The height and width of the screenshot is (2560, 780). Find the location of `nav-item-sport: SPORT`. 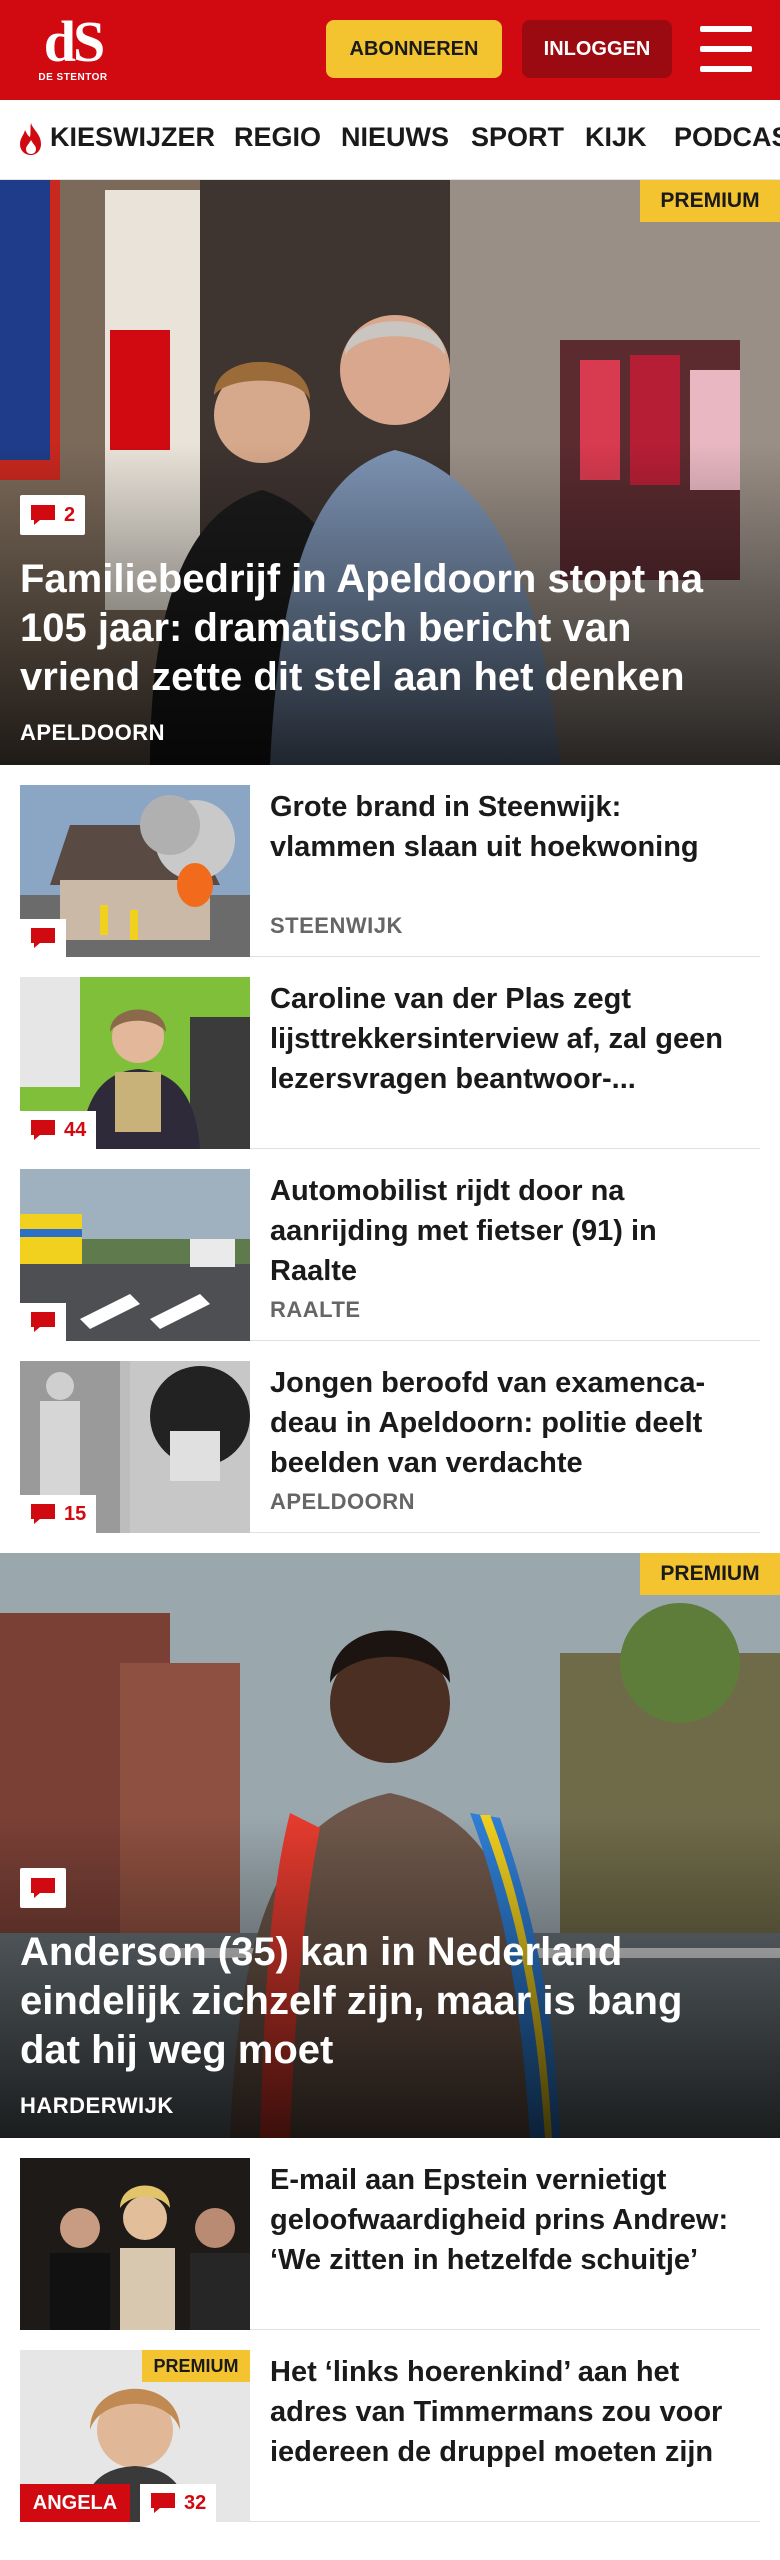

nav-item-sport: SPORT is located at coordinates (517, 137).